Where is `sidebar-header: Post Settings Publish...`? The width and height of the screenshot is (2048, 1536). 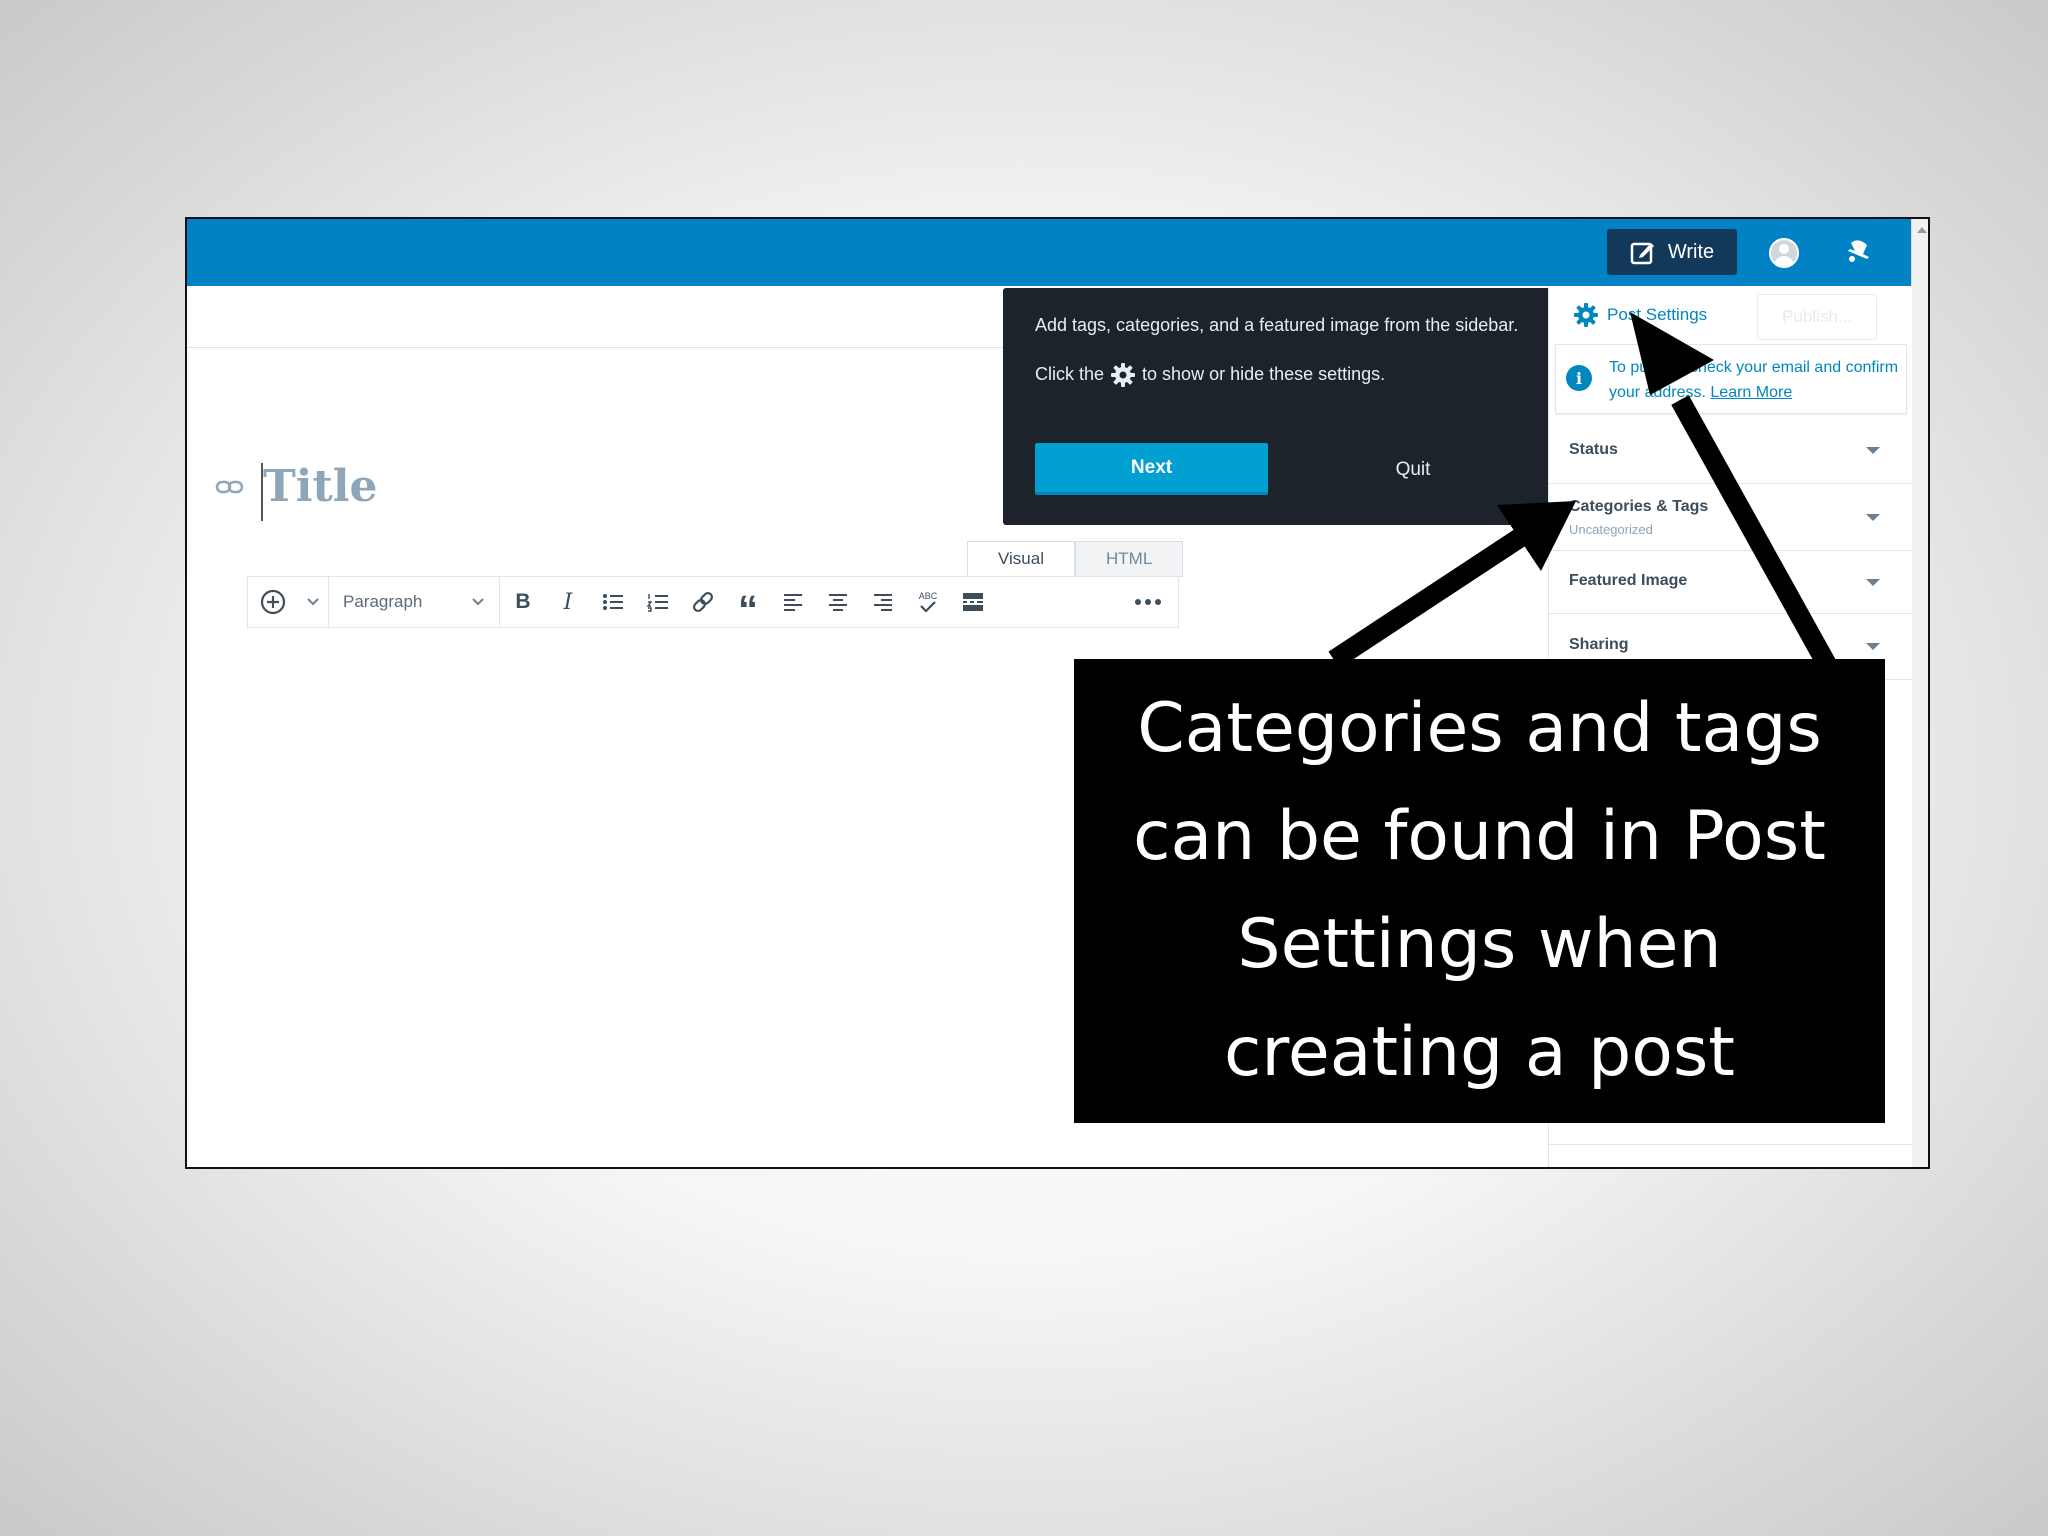 sidebar-header: Post Settings Publish... is located at coordinates (1730, 316).